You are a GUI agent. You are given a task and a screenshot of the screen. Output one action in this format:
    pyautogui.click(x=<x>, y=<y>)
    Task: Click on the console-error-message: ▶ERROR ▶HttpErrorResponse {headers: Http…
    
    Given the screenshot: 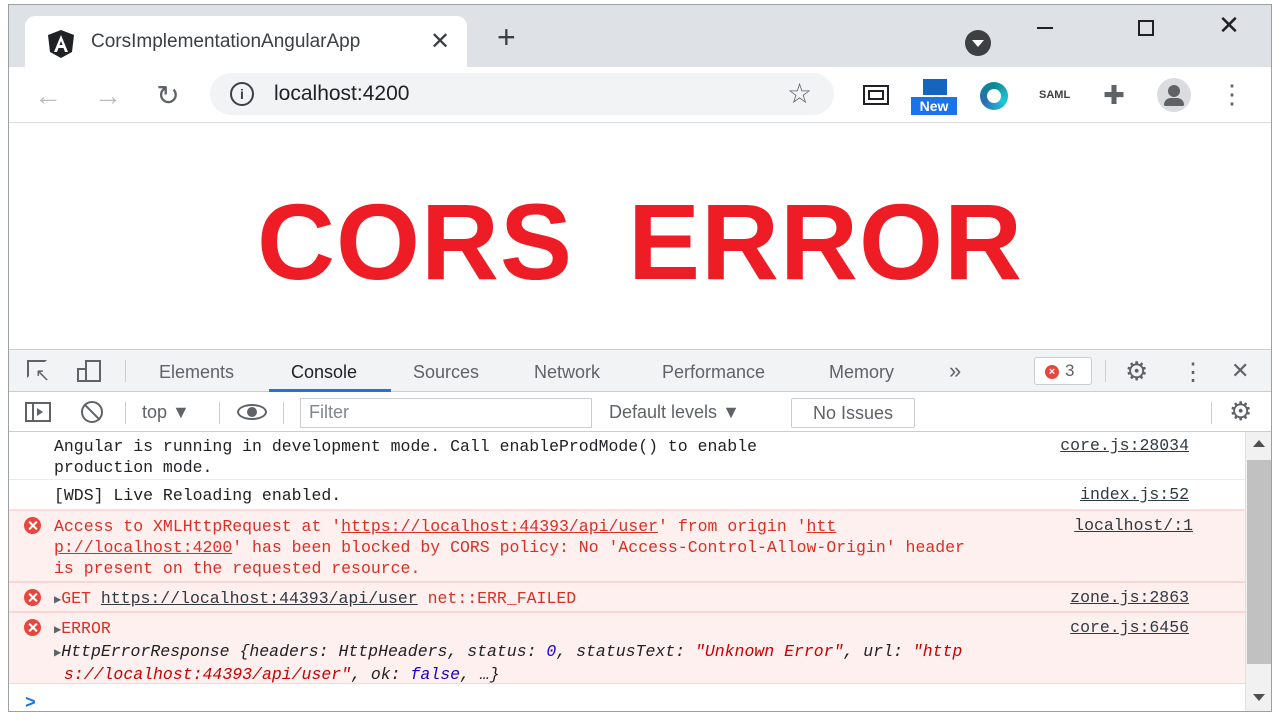 What is the action you would take?
    pyautogui.click(x=627, y=648)
    